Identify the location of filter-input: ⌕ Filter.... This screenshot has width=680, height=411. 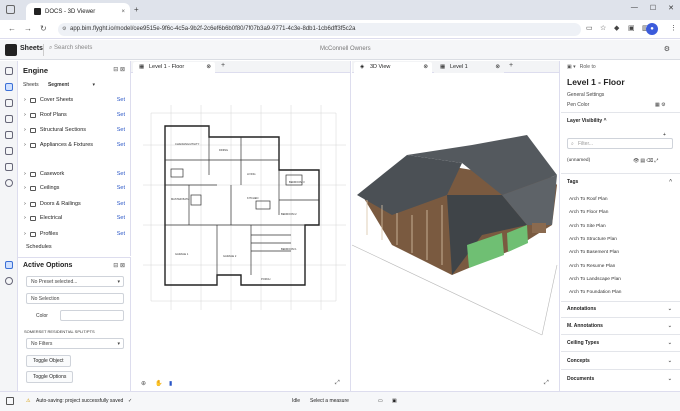
(620, 143).